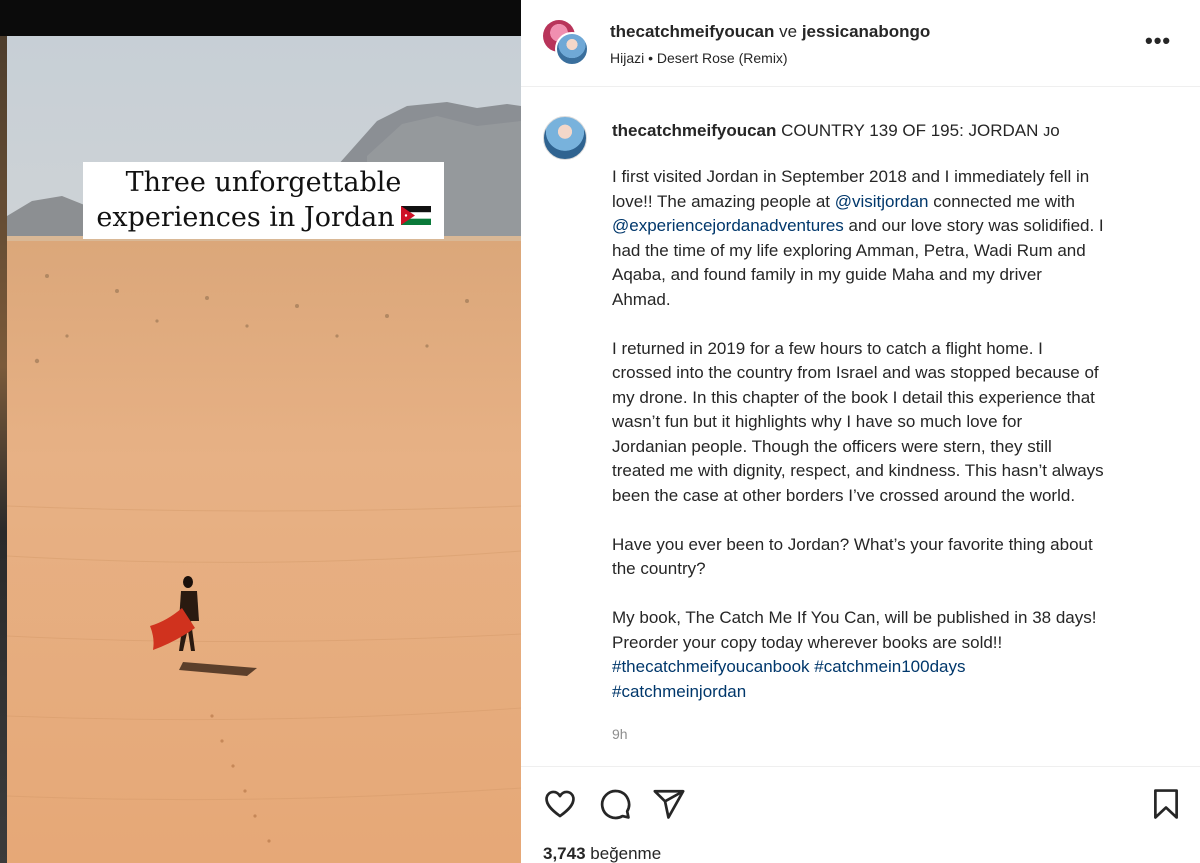 This screenshot has width=1200, height=863. Describe the element at coordinates (1158, 41) in the screenshot. I see `more-options-icon: •••` at that location.